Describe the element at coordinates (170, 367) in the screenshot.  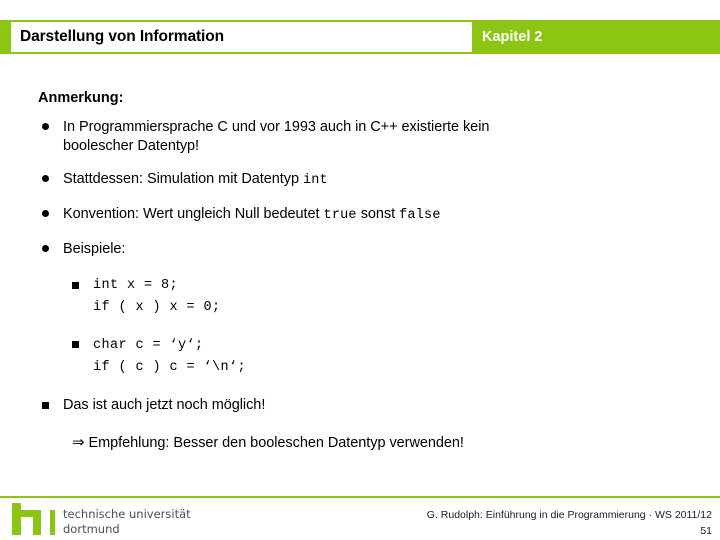
I see `code-line: if ( c ) c = ‘\n‘;` at that location.